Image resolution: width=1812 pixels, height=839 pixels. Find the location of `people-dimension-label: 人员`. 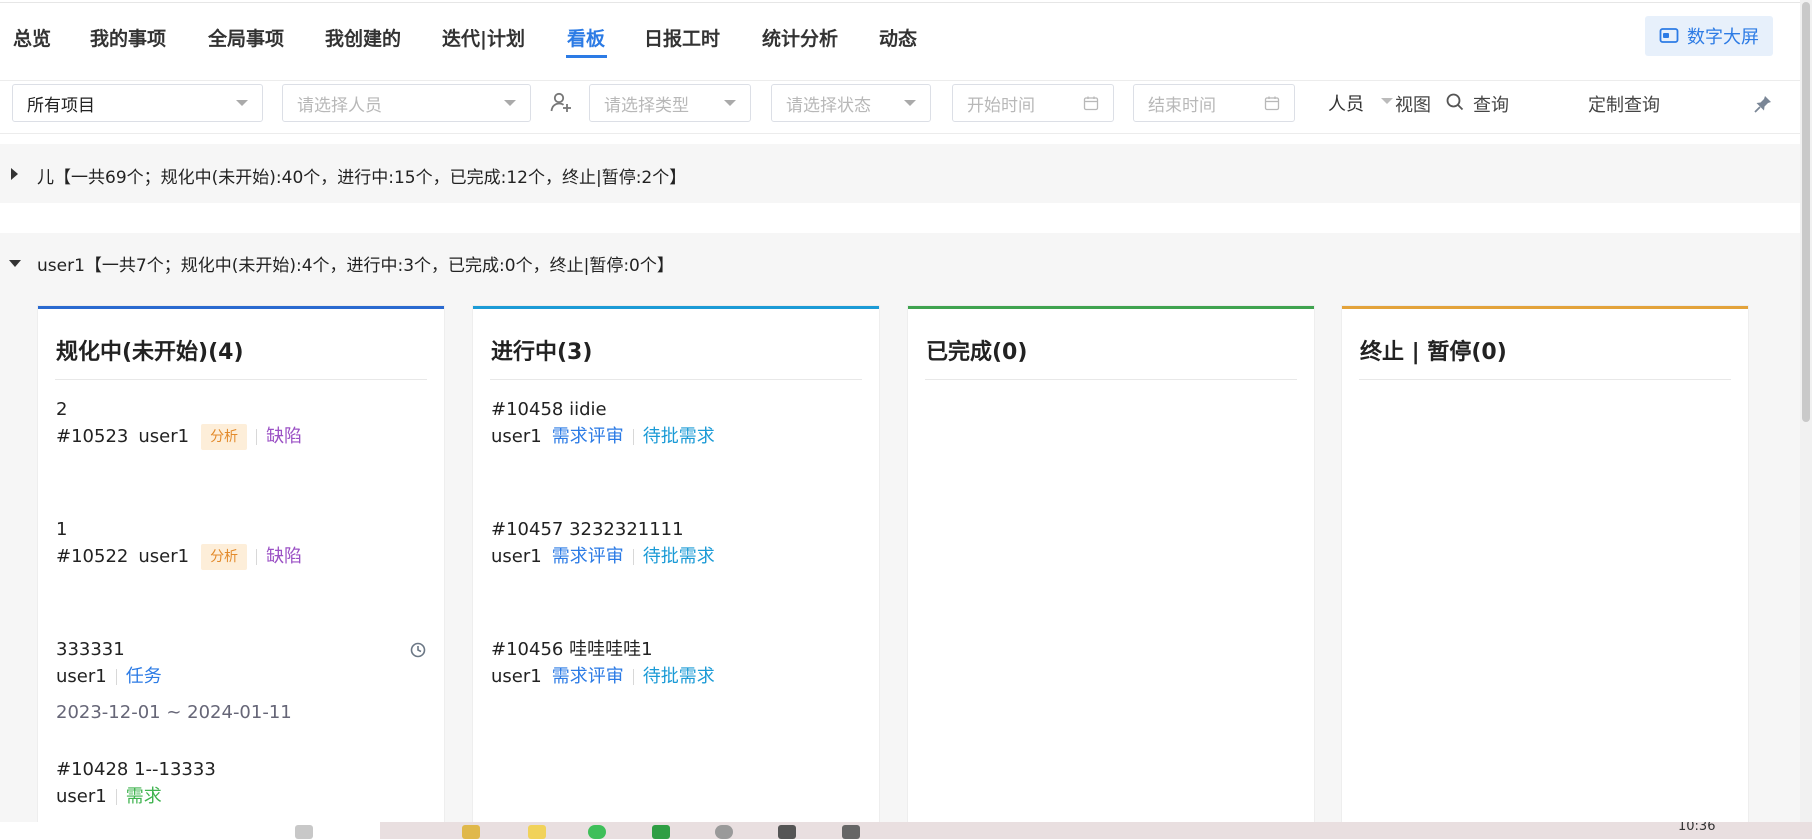

people-dimension-label: 人员 is located at coordinates (1346, 103).